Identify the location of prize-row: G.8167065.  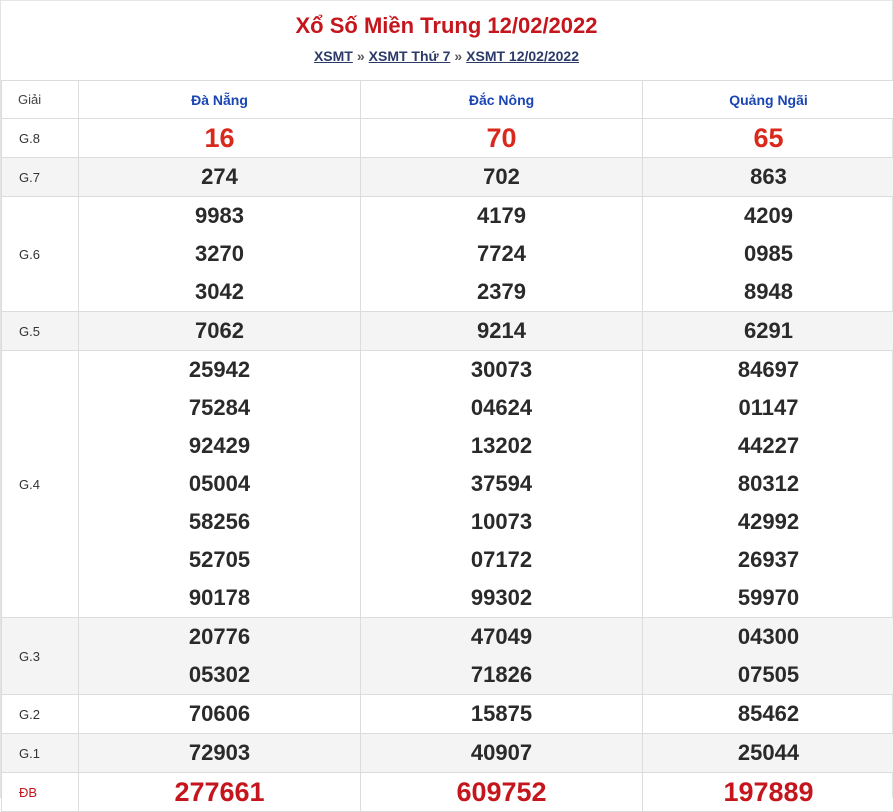
(447, 138).